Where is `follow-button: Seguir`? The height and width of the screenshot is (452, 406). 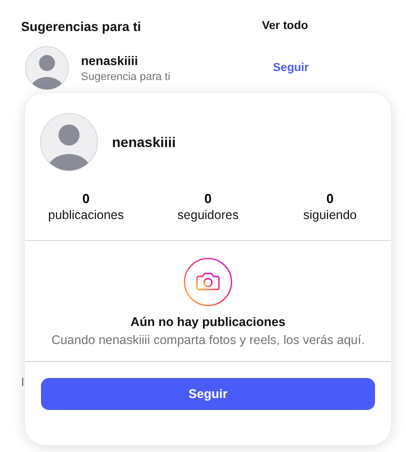 follow-button: Seguir is located at coordinates (208, 394).